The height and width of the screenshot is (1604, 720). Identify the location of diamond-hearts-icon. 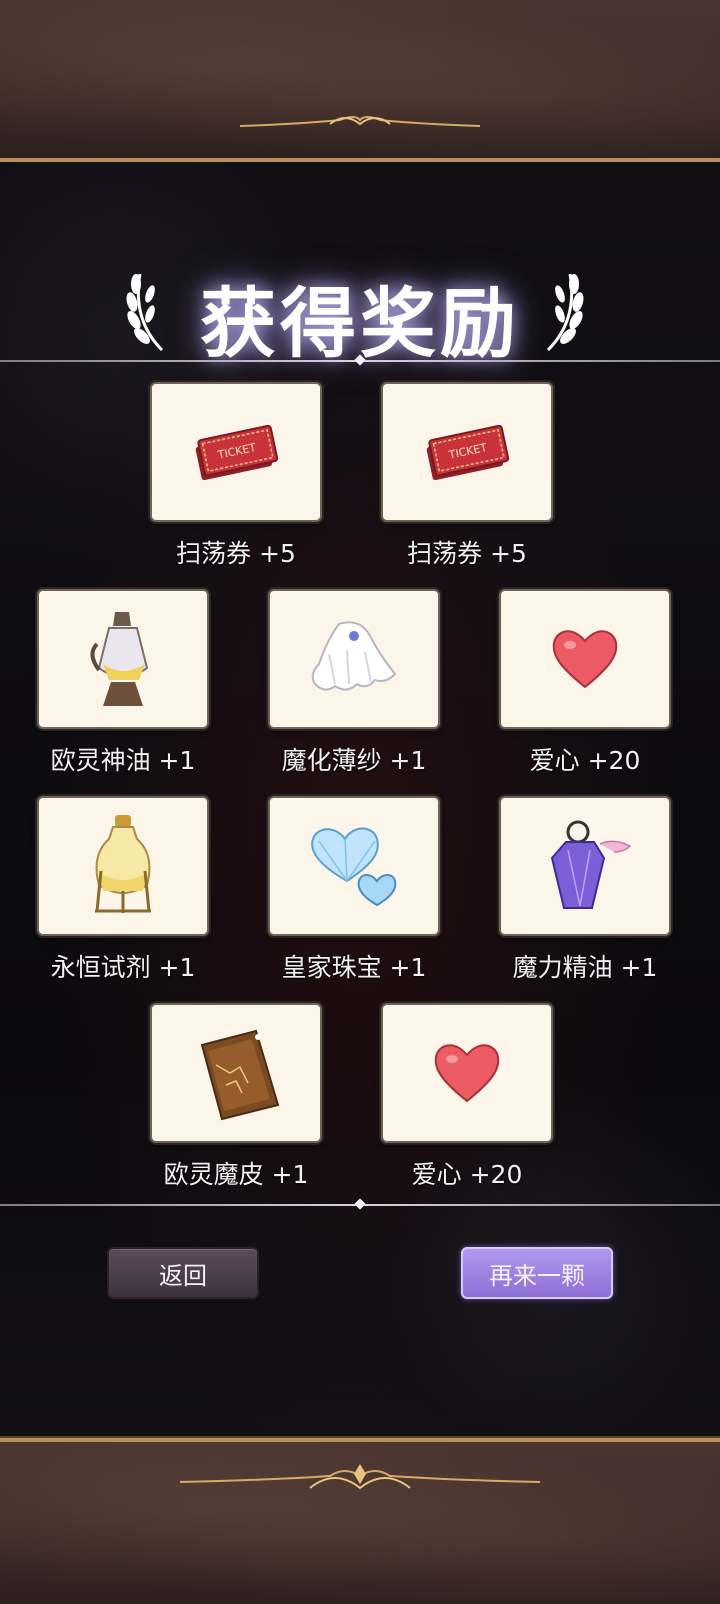
(354, 867).